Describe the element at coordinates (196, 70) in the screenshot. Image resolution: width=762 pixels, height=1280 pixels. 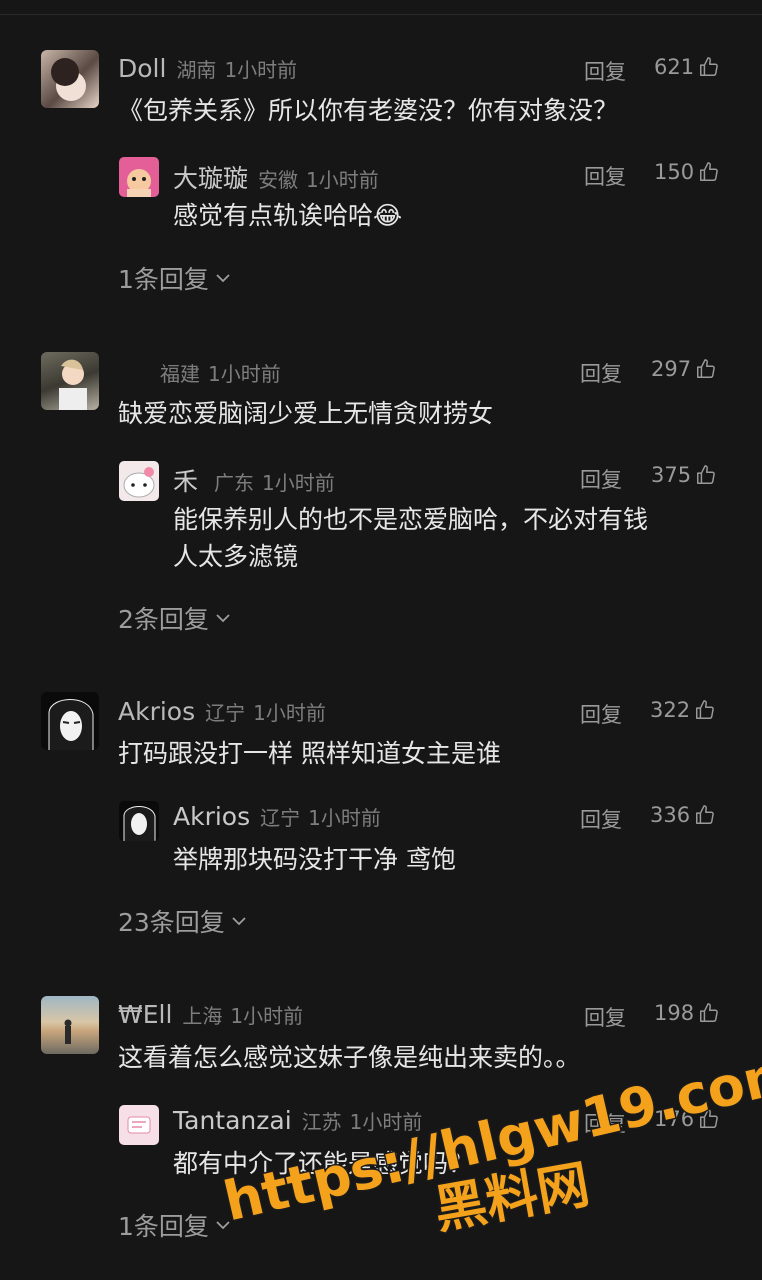
I see `user-location: 湖南` at that location.